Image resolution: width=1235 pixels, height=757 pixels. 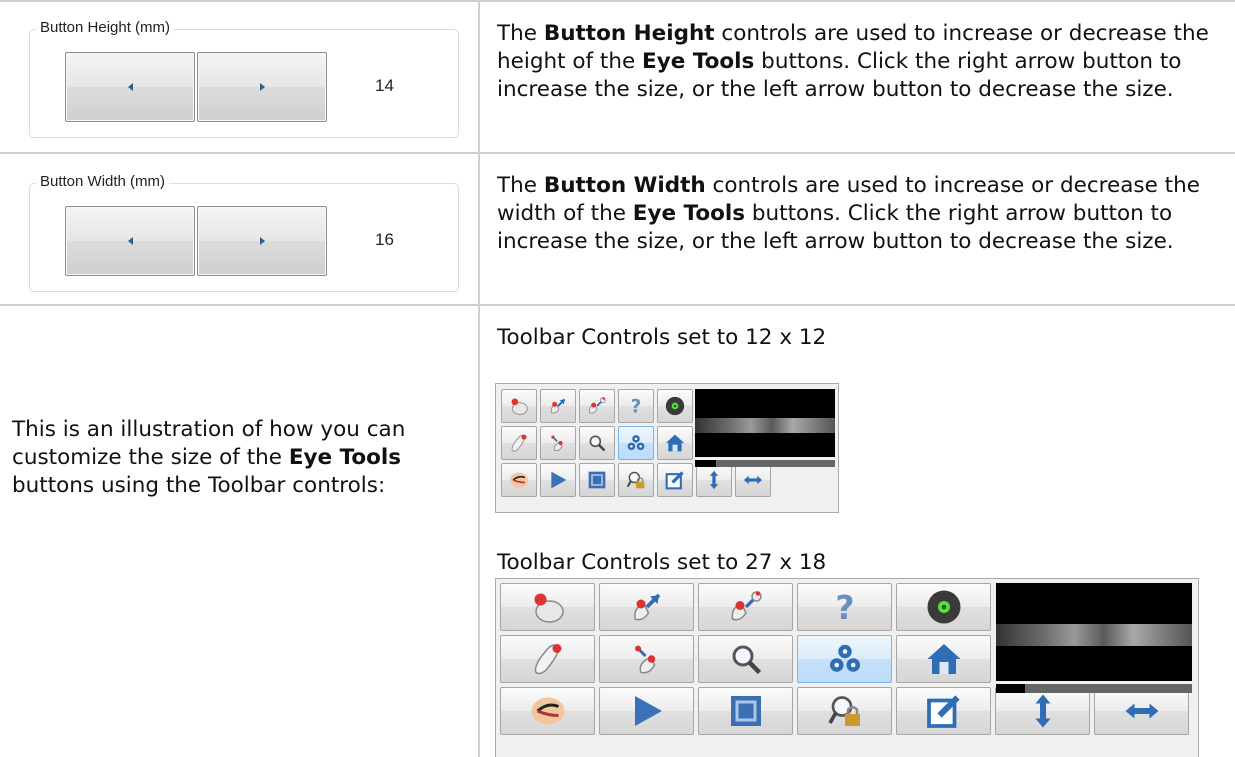 What do you see at coordinates (384, 239) in the screenshot?
I see `width-value: 16` at bounding box center [384, 239].